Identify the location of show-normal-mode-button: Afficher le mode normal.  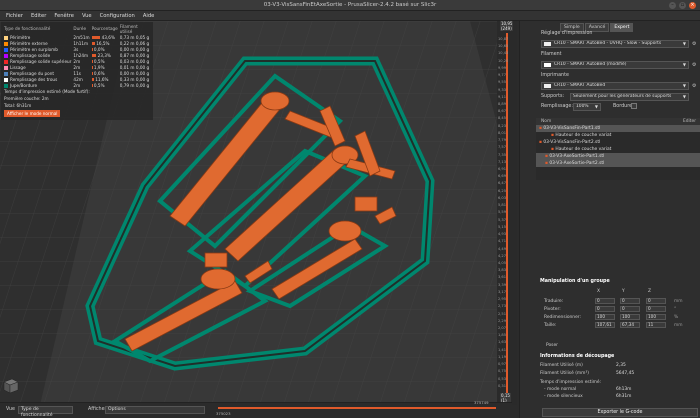
(32, 113).